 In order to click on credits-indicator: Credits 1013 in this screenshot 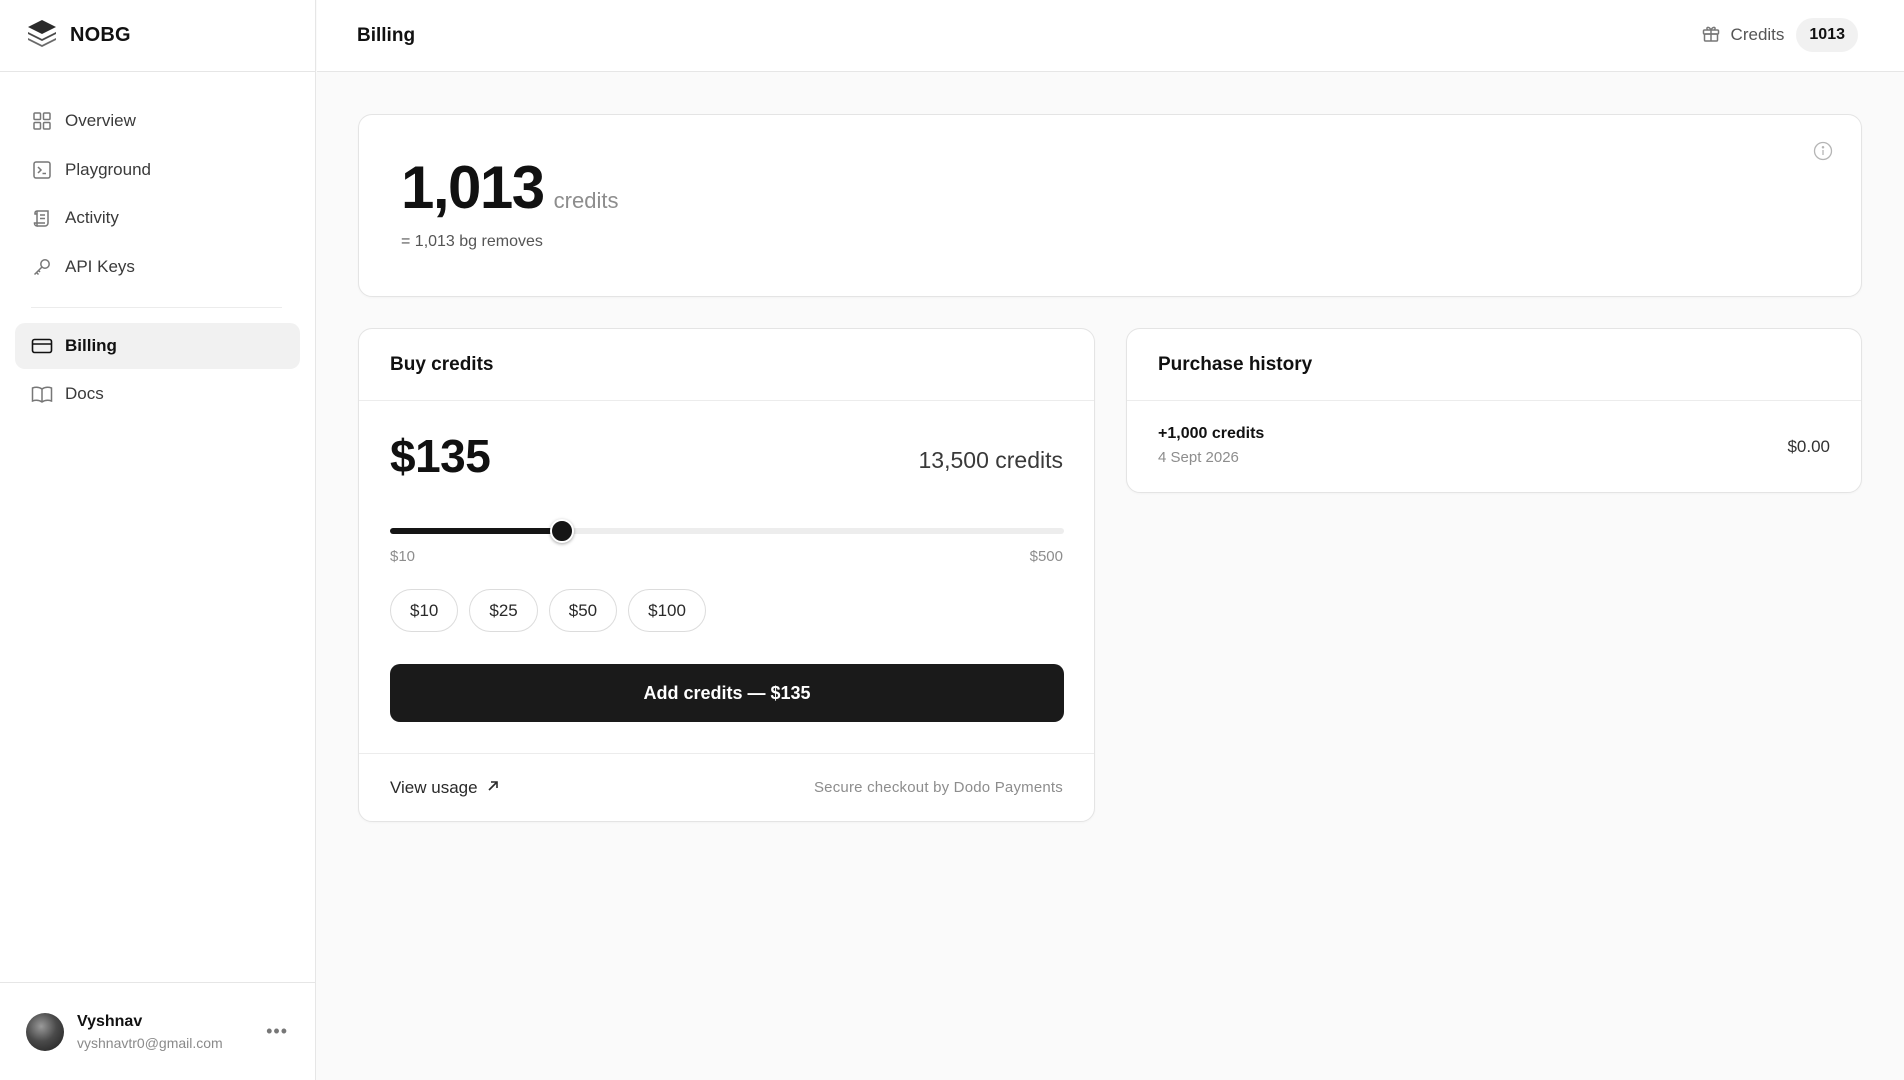, I will do `click(1779, 35)`.